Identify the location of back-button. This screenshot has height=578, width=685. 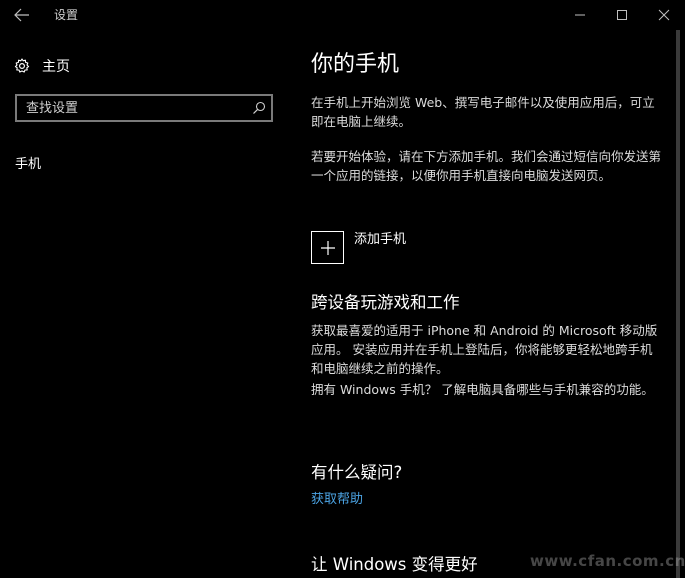
(22, 15).